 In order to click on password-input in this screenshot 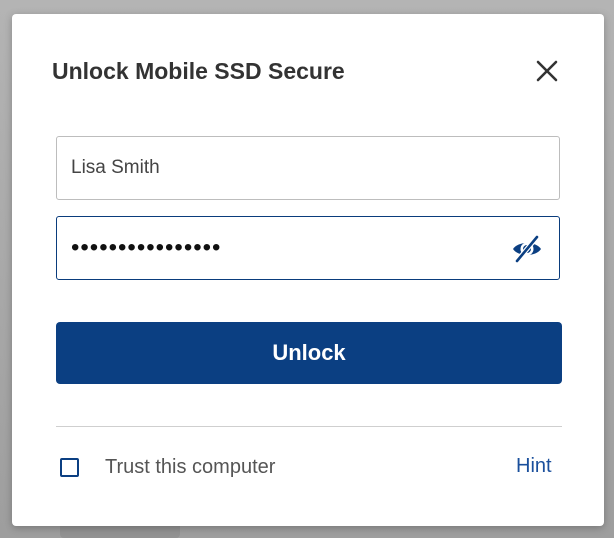, I will do `click(308, 248)`.